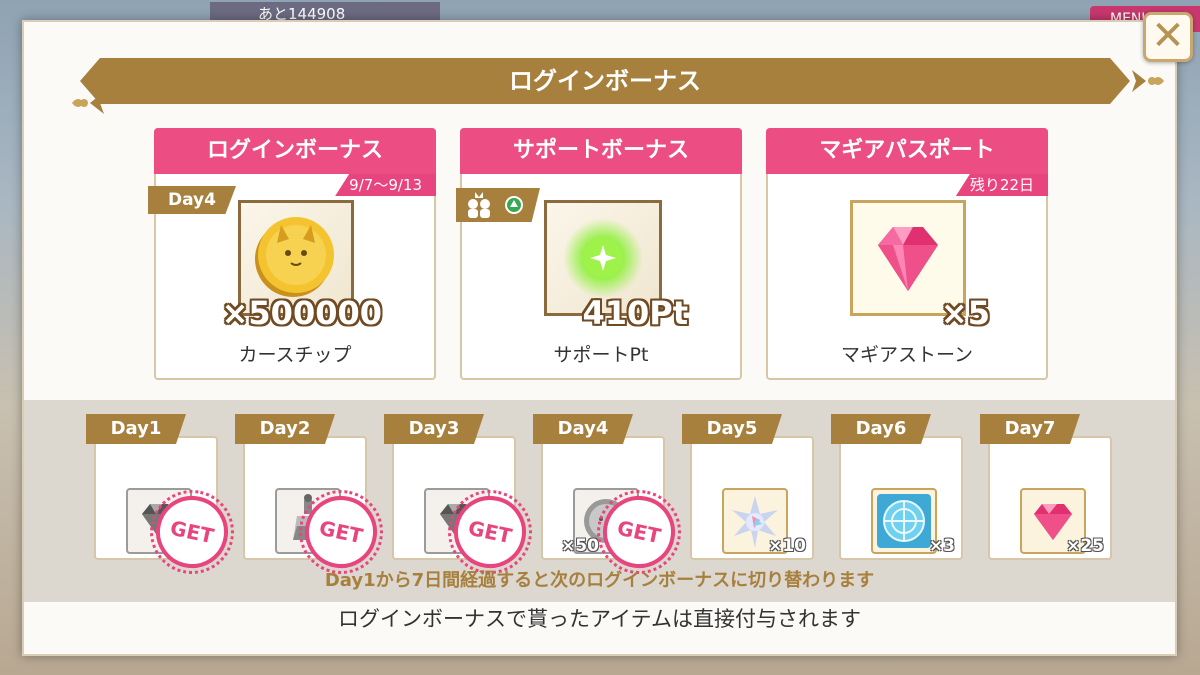  I want to click on date-range-tag: 9/7〜9/13, so click(385, 185).